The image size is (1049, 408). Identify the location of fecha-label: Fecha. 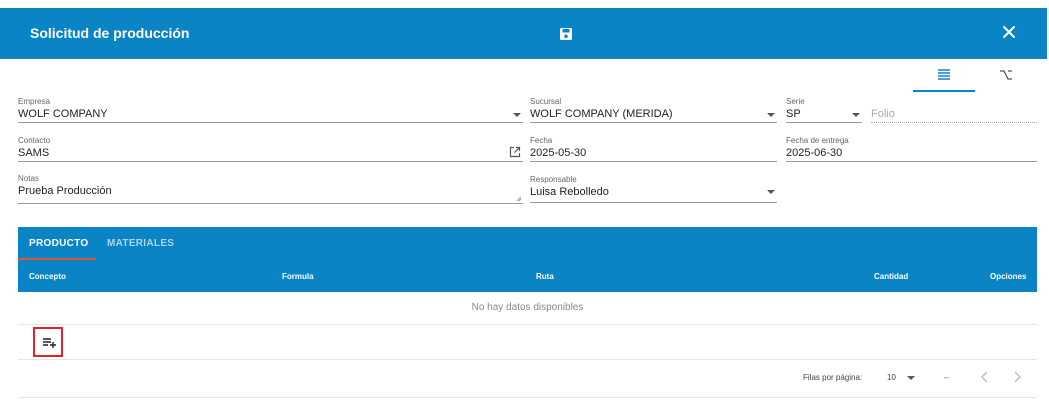
(541, 140).